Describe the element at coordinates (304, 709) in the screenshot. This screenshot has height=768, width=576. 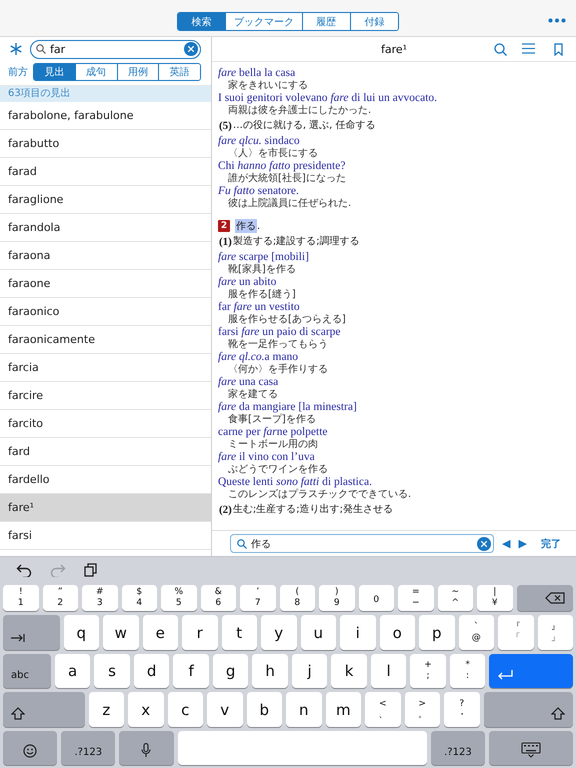
I see `key: n` at that location.